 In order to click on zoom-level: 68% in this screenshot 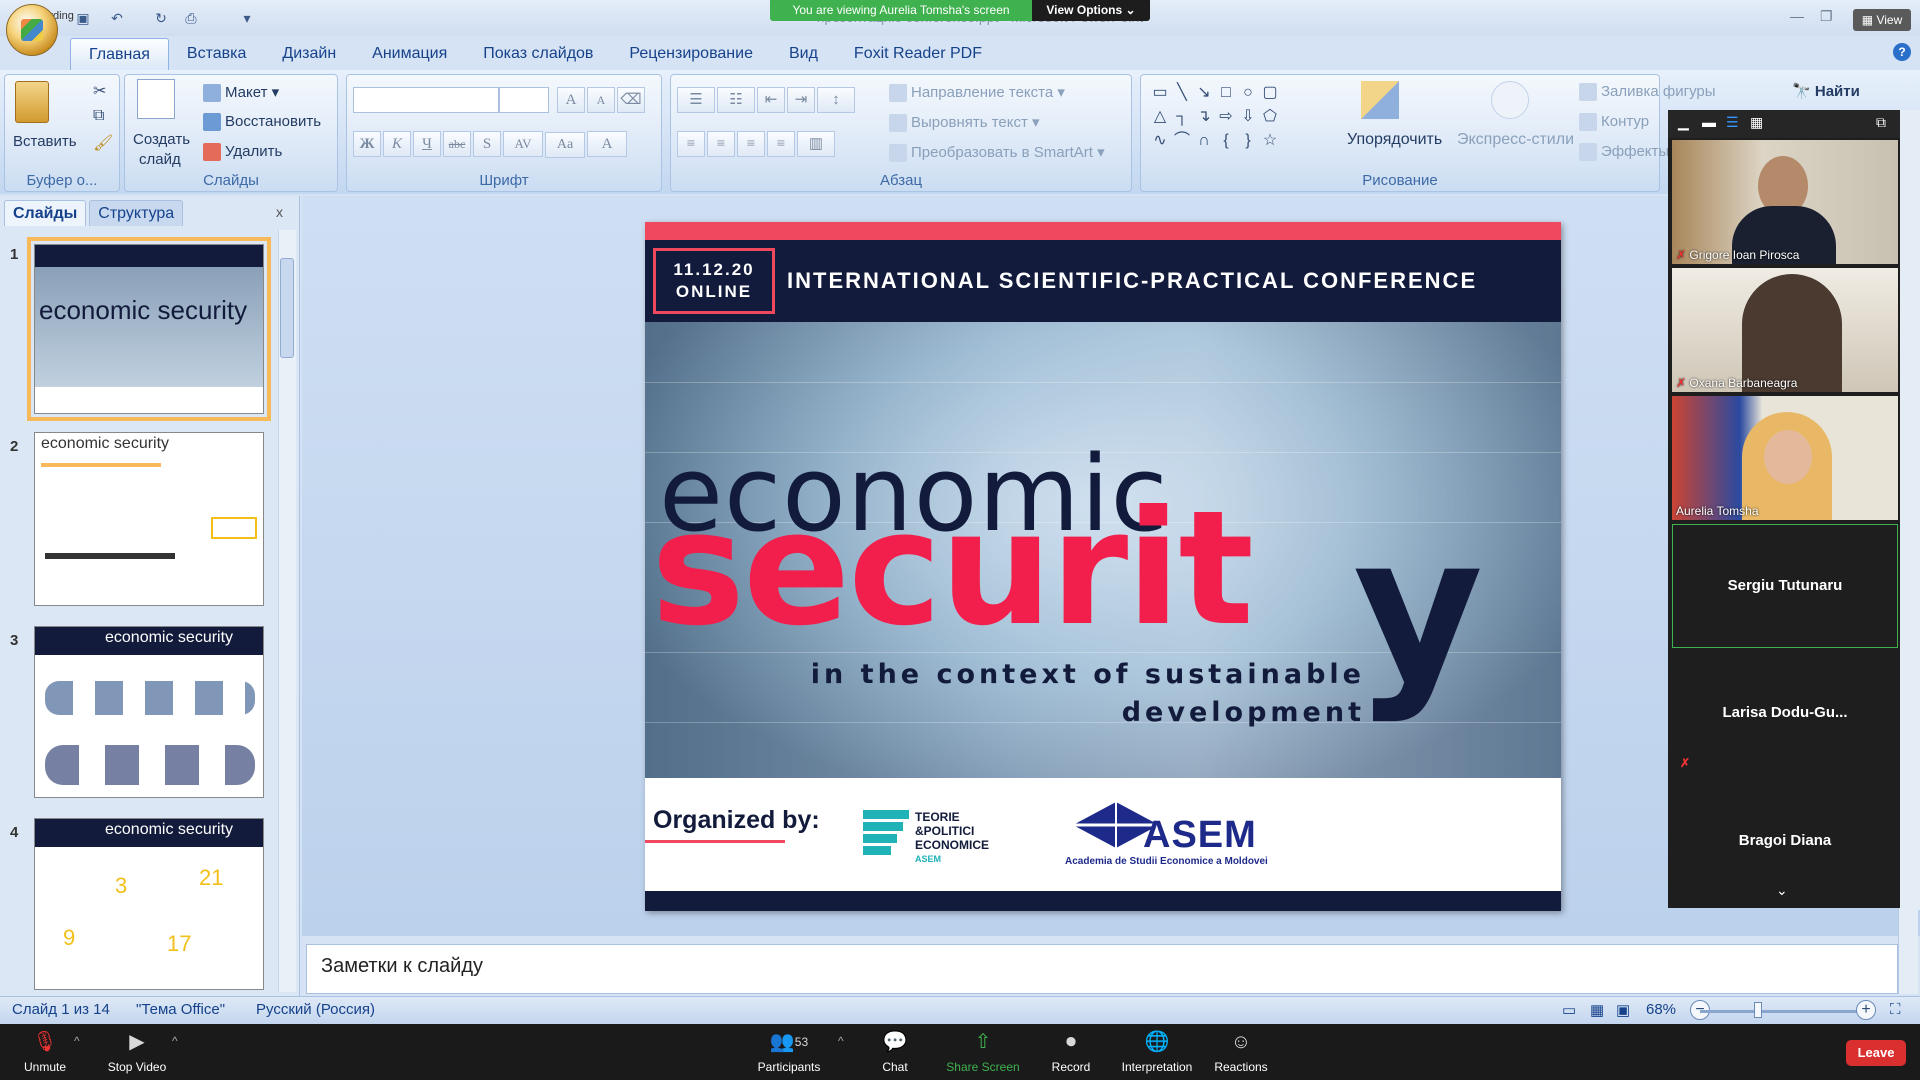, I will do `click(1661, 1009)`.